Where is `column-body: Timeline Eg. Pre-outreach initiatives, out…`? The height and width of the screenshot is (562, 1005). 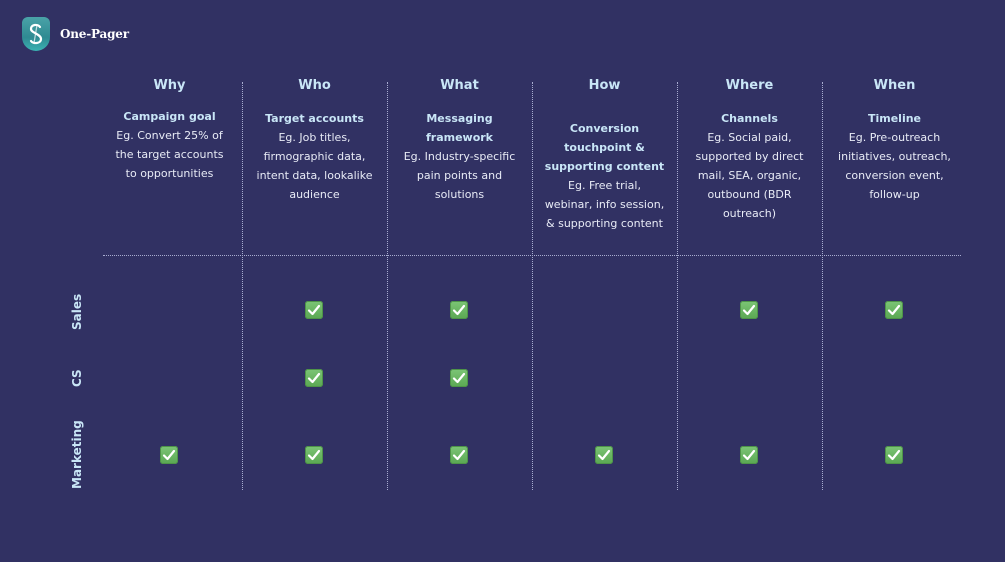 column-body: Timeline Eg. Pre-outreach initiatives, out… is located at coordinates (894, 156).